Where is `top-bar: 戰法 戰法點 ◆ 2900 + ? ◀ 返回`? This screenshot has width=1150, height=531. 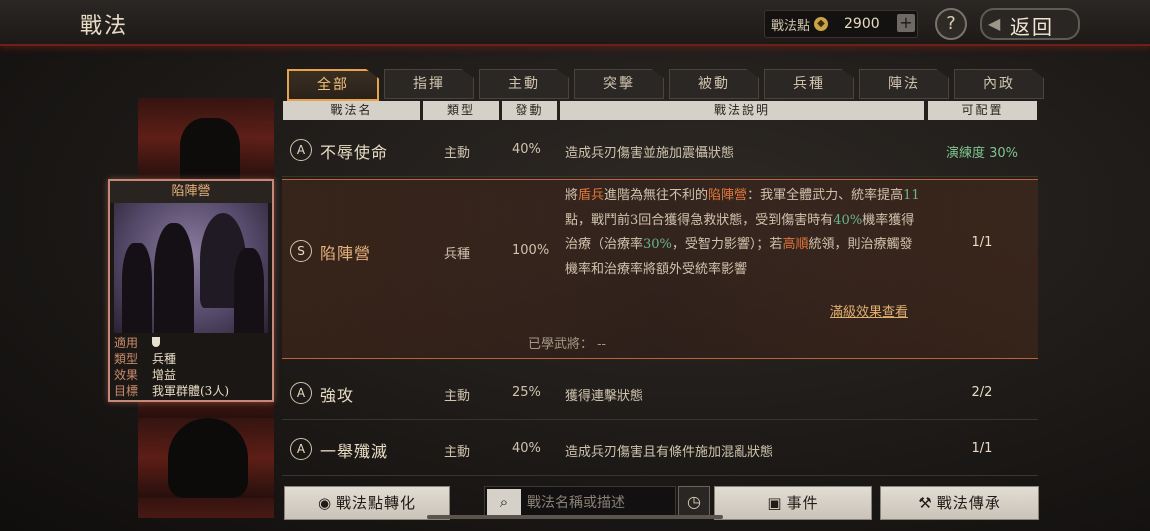
top-bar: 戰法 戰法點 ◆ 2900 + ? ◀ 返回 is located at coordinates (575, 23).